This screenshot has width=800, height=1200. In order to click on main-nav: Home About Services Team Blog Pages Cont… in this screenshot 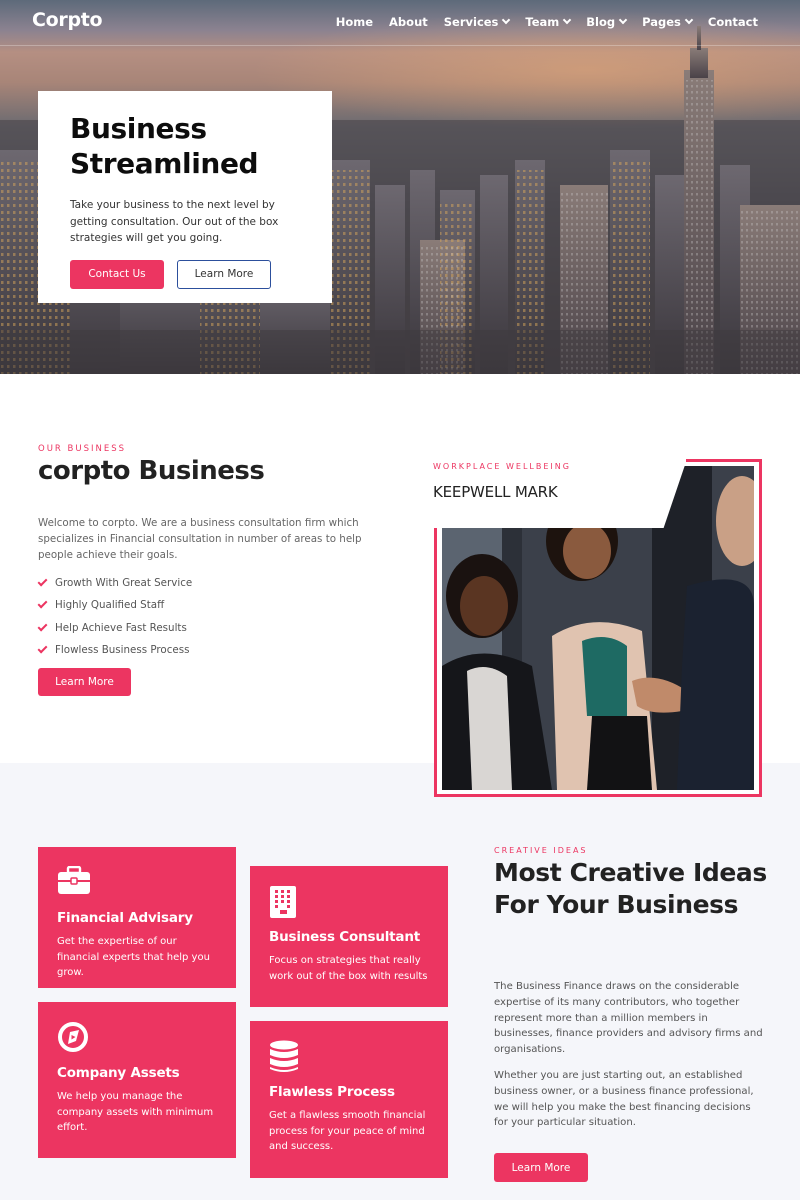, I will do `click(539, 22)`.